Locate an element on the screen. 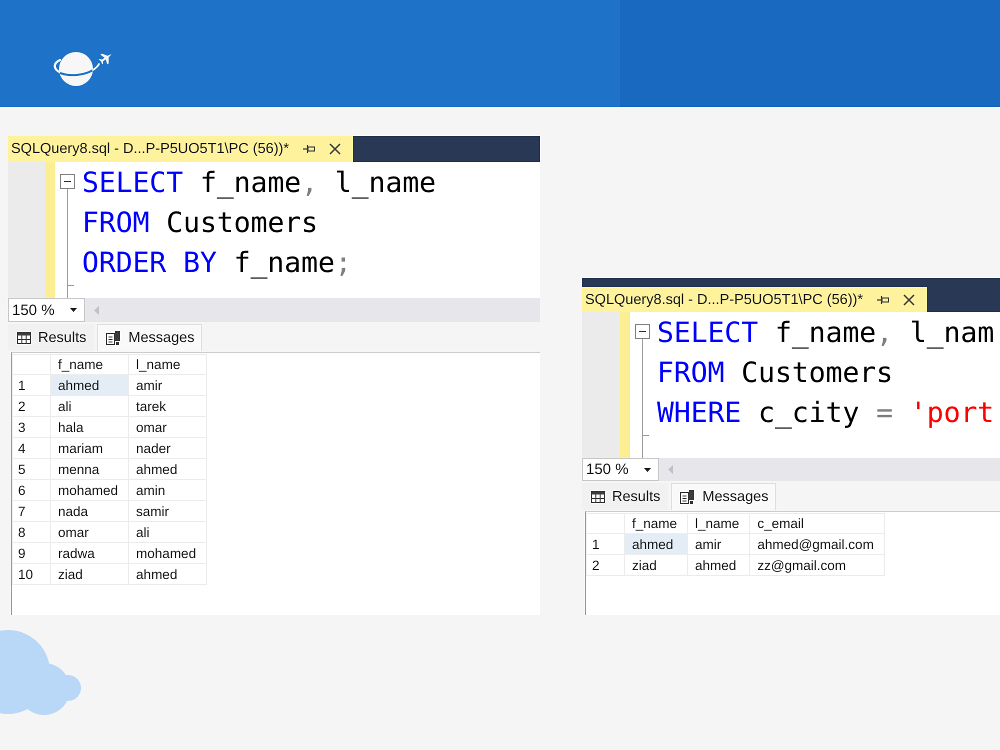 The height and width of the screenshot is (750, 1000). table-cell: amin is located at coordinates (167, 490).